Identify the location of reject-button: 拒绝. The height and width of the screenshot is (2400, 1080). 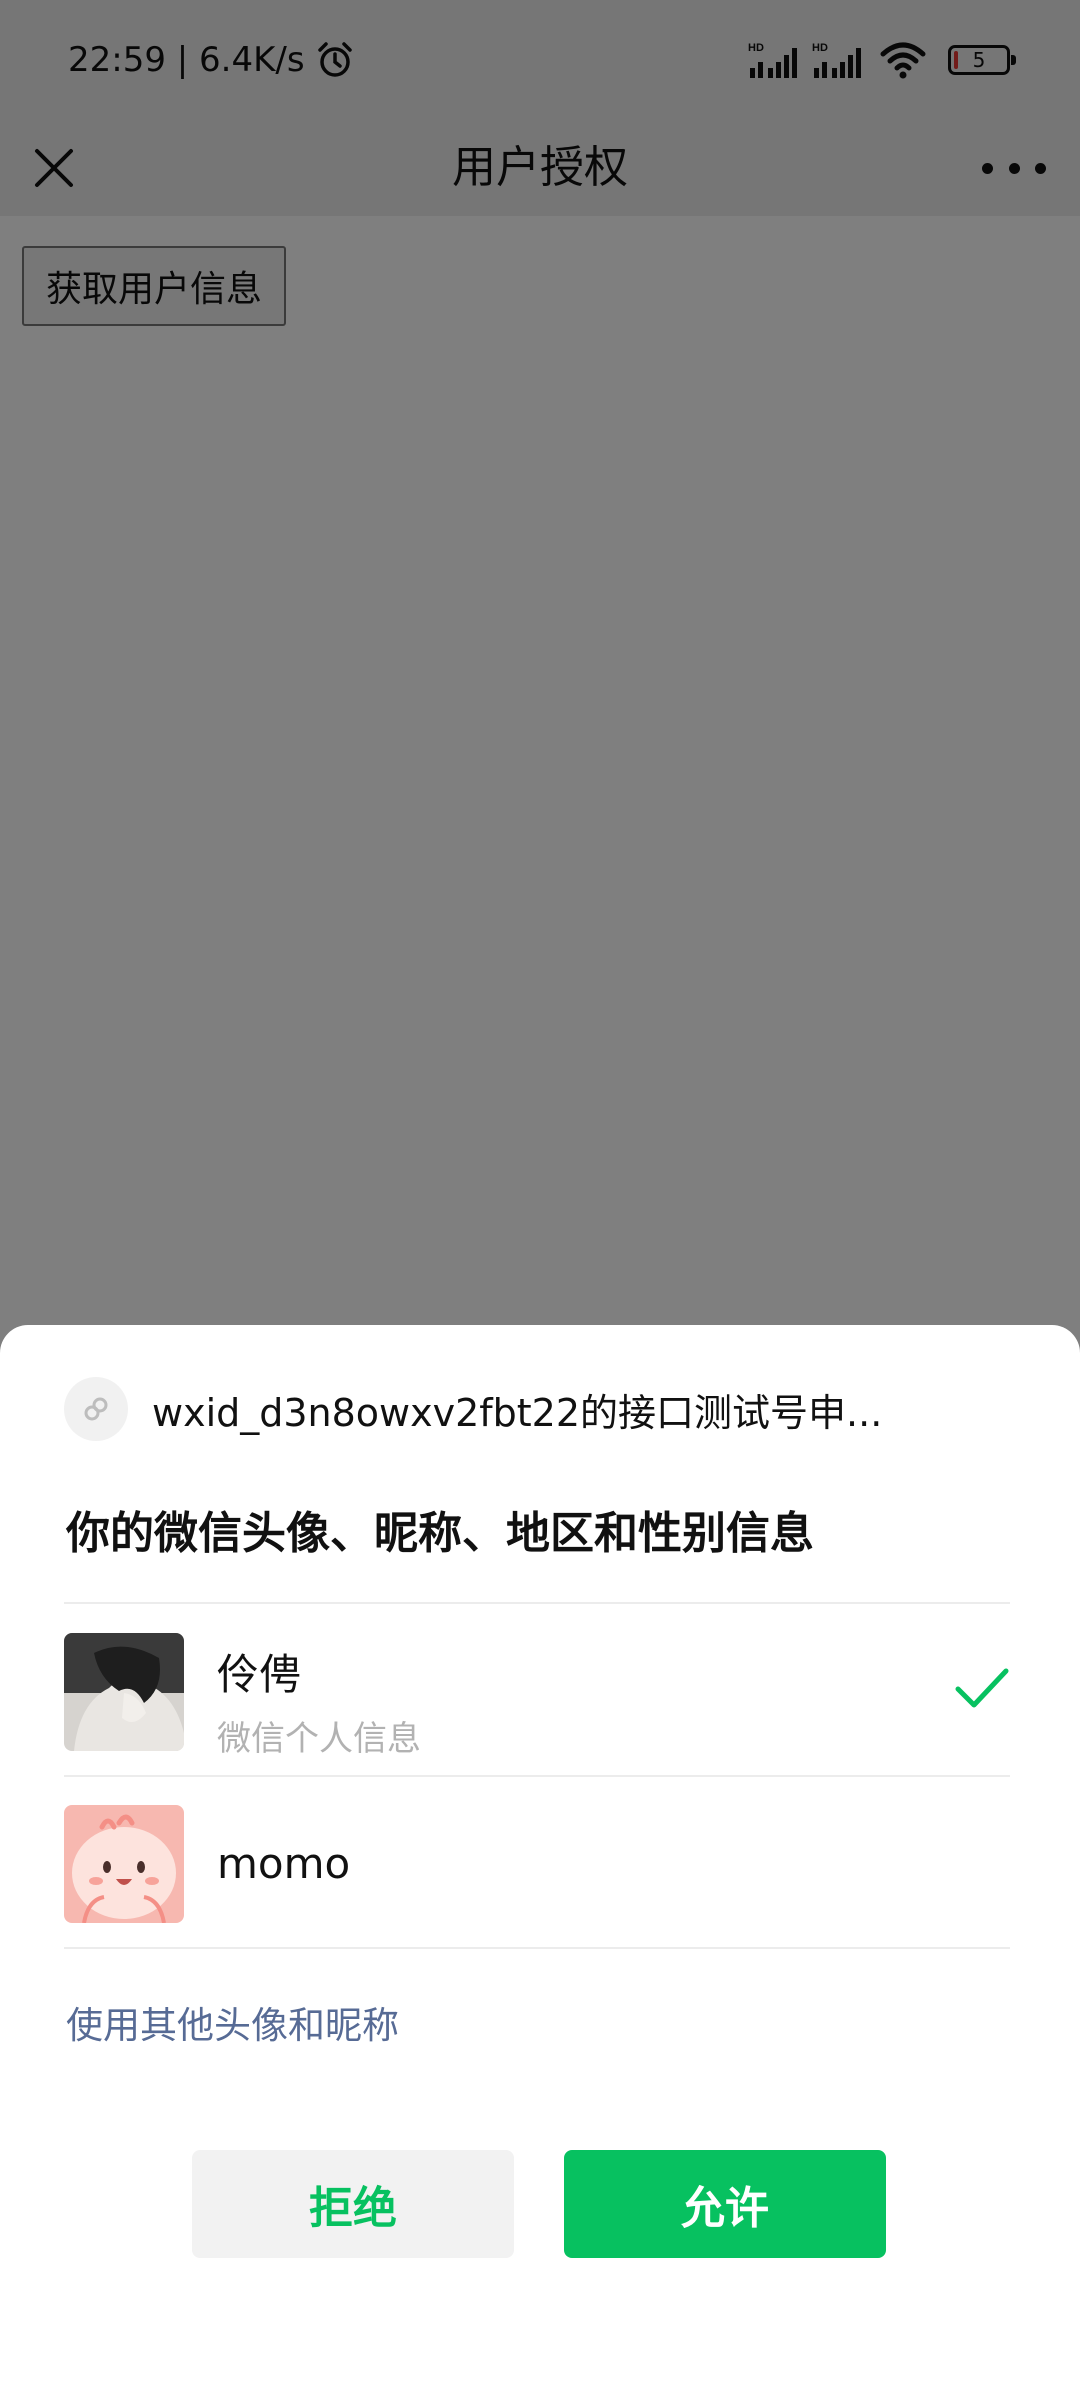
(353, 2204).